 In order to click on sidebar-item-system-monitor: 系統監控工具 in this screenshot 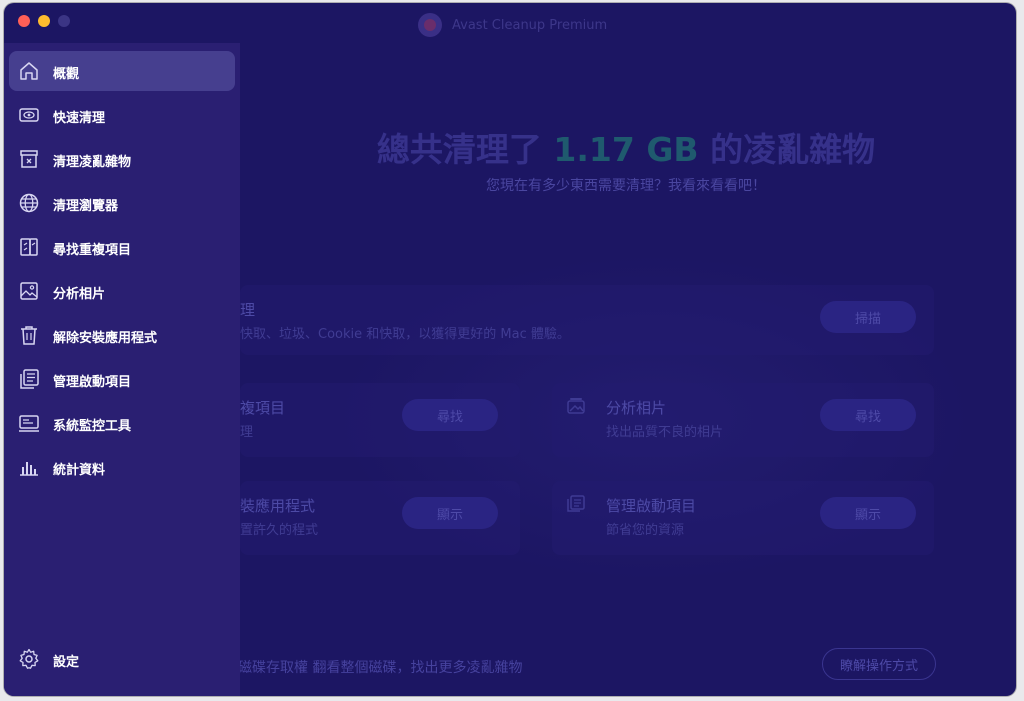, I will do `click(122, 423)`.